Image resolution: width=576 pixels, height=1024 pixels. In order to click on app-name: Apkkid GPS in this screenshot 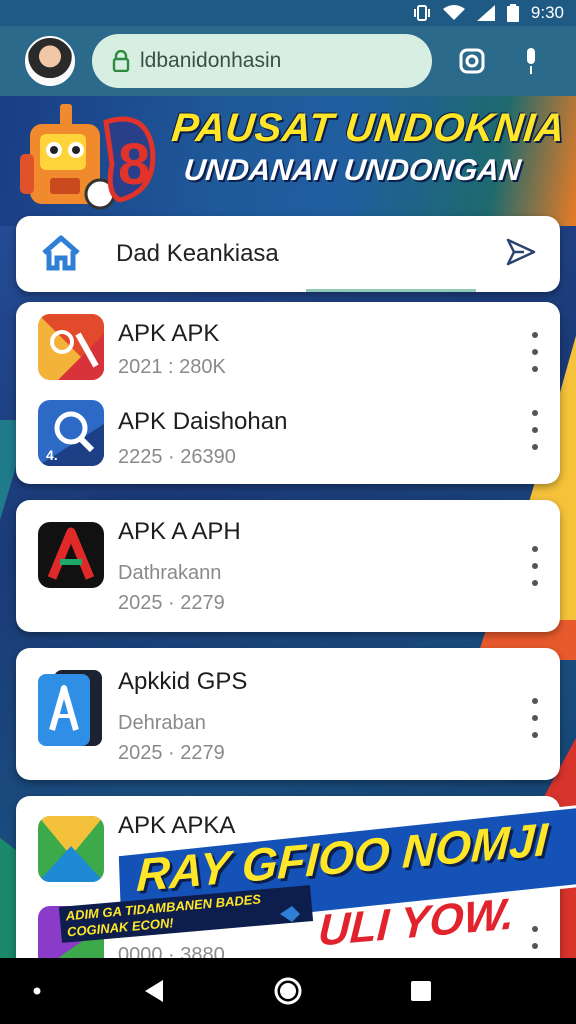, I will do `click(183, 681)`.